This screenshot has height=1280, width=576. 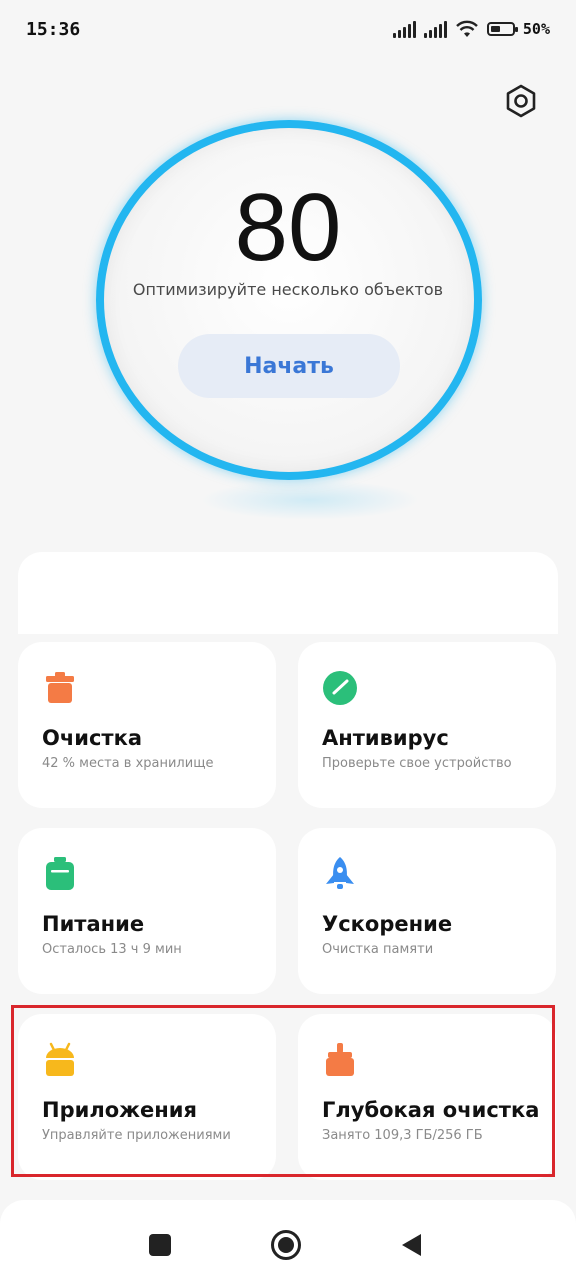 I want to click on triangle-back-icon, so click(x=412, y=1245).